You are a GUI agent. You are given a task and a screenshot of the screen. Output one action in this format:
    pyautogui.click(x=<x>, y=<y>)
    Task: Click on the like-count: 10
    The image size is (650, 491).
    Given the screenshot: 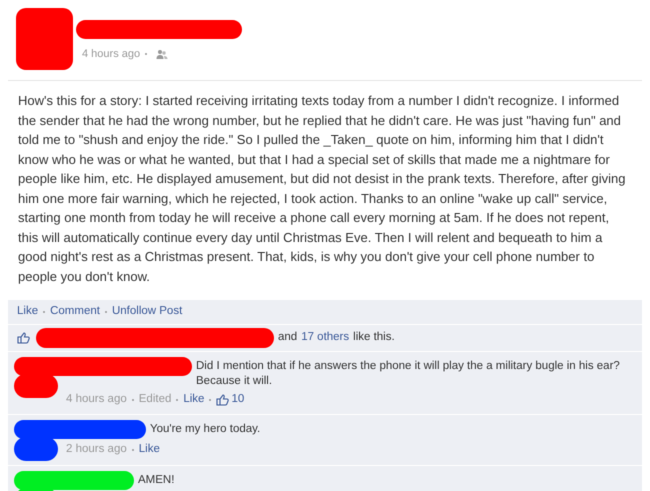 What is the action you would take?
    pyautogui.click(x=237, y=399)
    